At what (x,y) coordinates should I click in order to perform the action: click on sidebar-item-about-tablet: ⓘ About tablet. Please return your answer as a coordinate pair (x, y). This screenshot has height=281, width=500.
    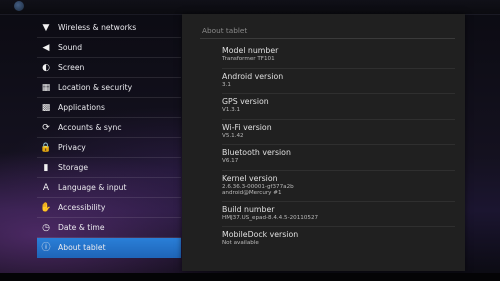
    Looking at the image, I should click on (109, 248).